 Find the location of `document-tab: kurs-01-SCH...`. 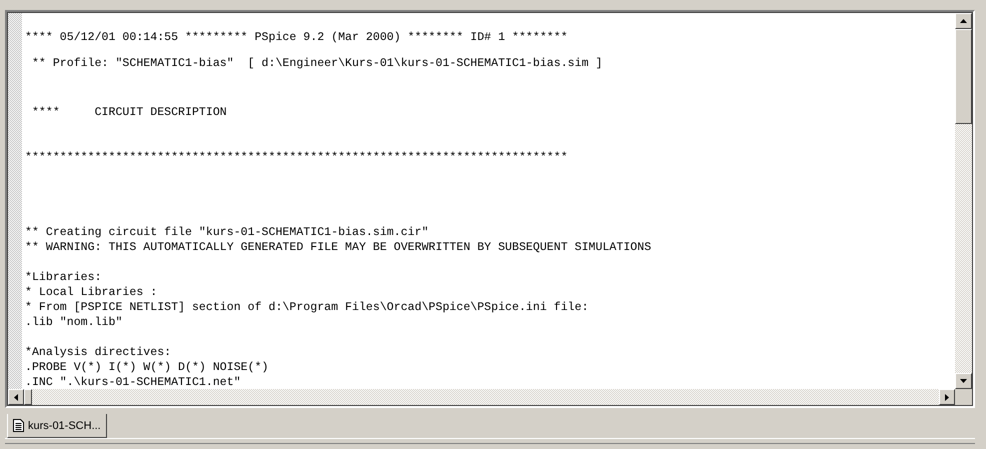

document-tab: kurs-01-SCH... is located at coordinates (57, 426).